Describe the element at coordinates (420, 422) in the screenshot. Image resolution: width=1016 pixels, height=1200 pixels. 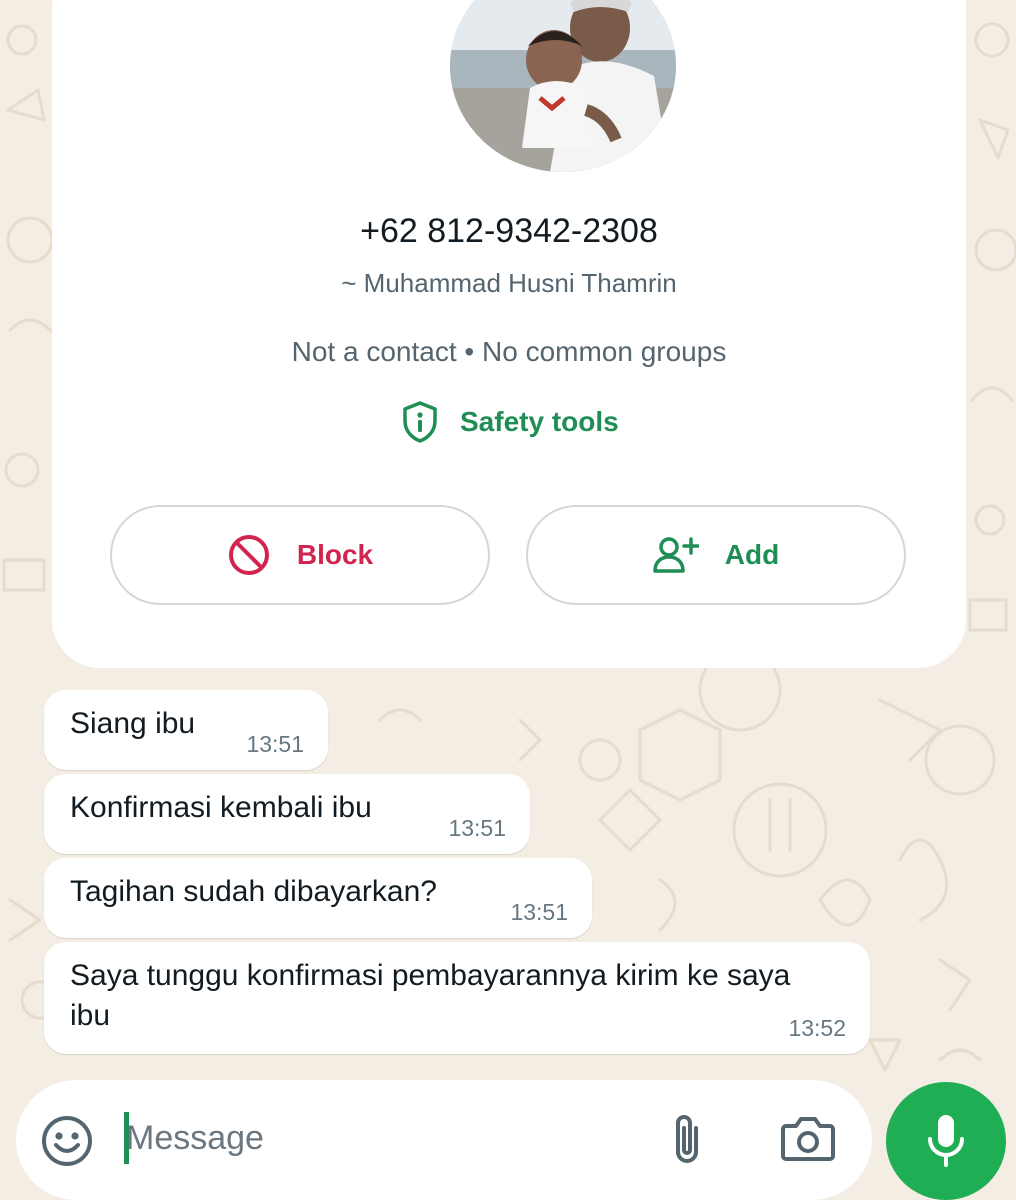
I see `shield-info-icon` at that location.